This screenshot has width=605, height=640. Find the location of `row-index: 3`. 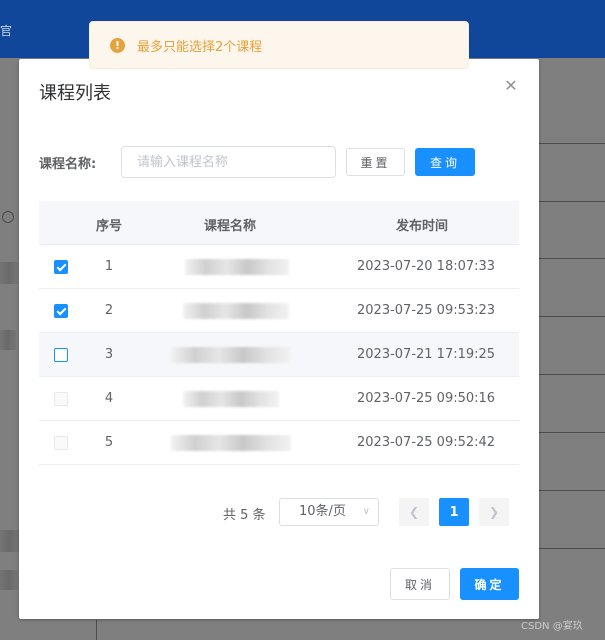

row-index: 3 is located at coordinates (109, 354).